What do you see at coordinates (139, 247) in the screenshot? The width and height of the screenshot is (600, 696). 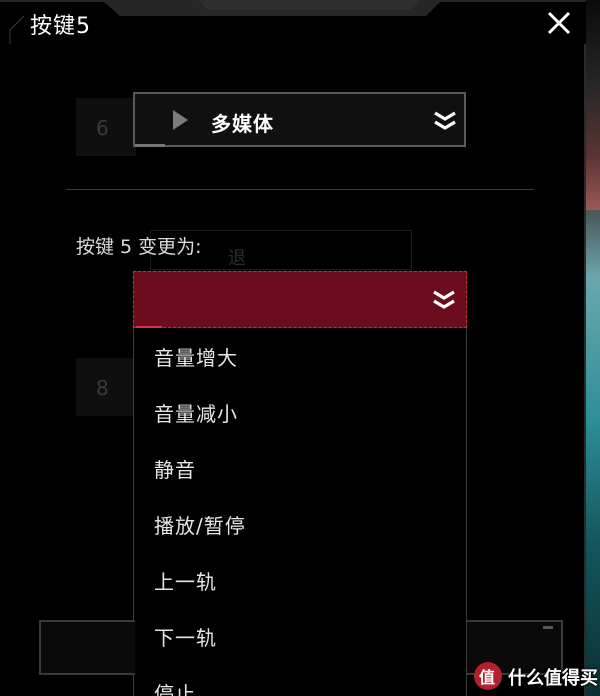 I see `change-to-label: 按键 5 变更为:` at bounding box center [139, 247].